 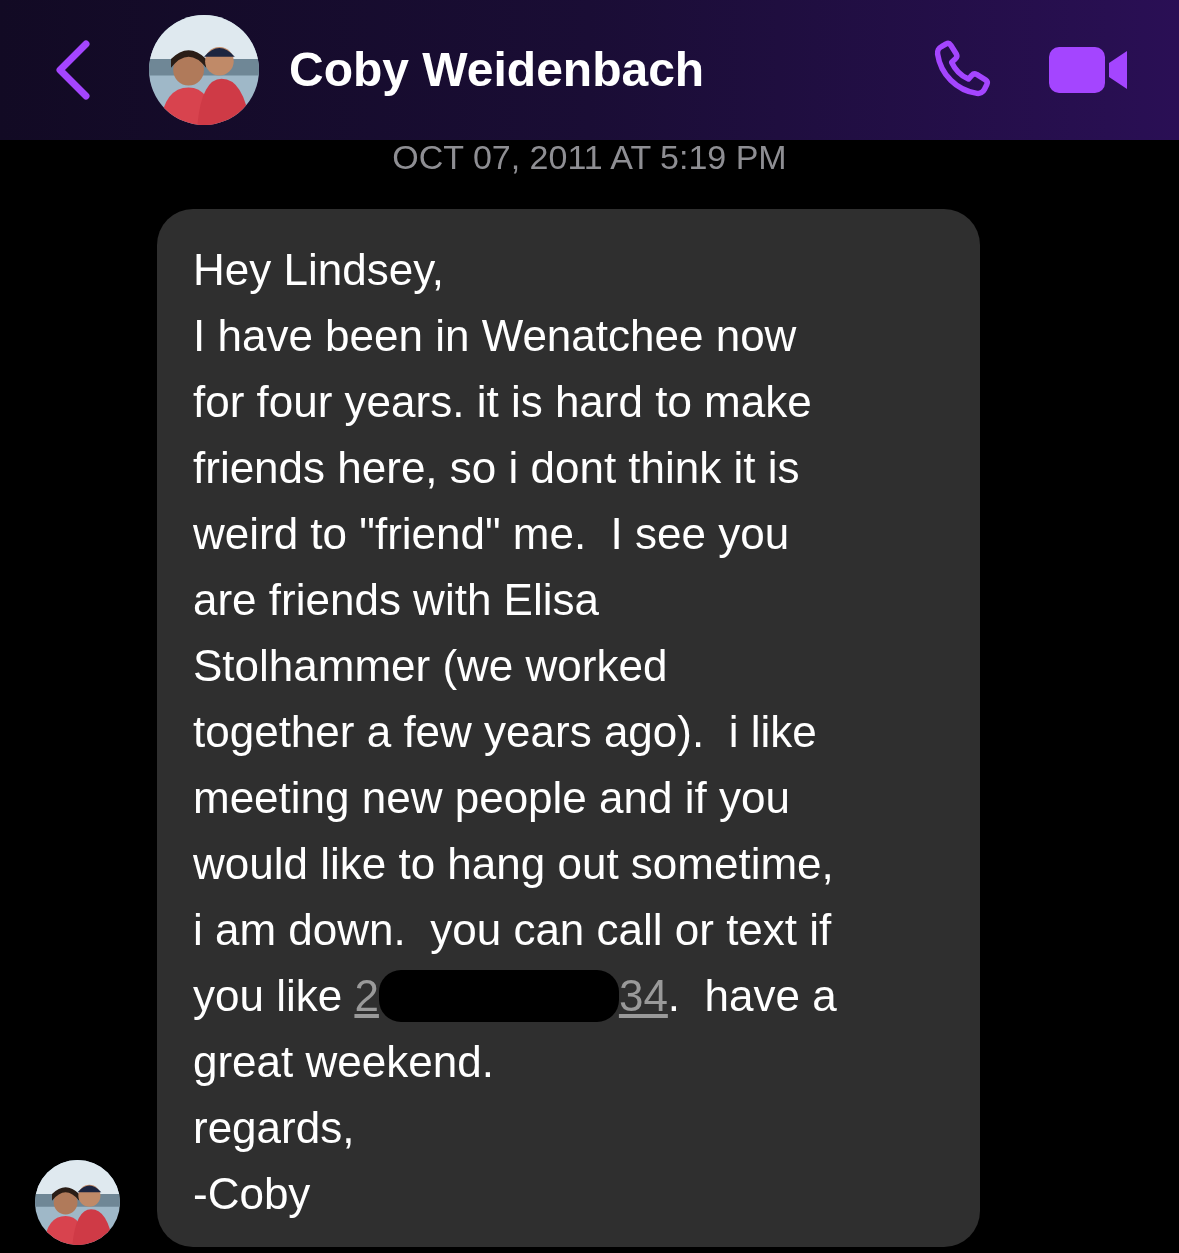 What do you see at coordinates (274, 1128) in the screenshot?
I see `message-line: regards,` at bounding box center [274, 1128].